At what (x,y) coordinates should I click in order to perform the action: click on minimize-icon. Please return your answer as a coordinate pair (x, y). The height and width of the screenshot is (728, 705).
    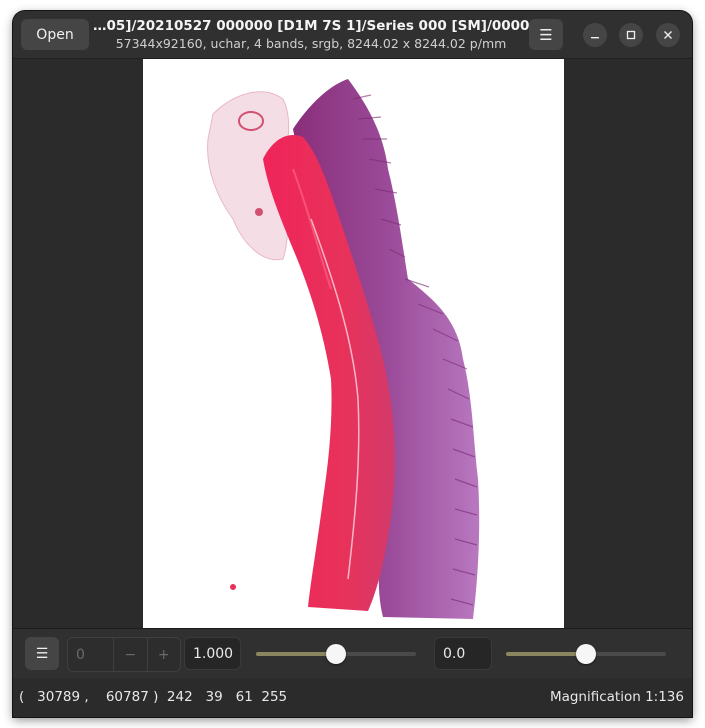
    Looking at the image, I should click on (595, 38).